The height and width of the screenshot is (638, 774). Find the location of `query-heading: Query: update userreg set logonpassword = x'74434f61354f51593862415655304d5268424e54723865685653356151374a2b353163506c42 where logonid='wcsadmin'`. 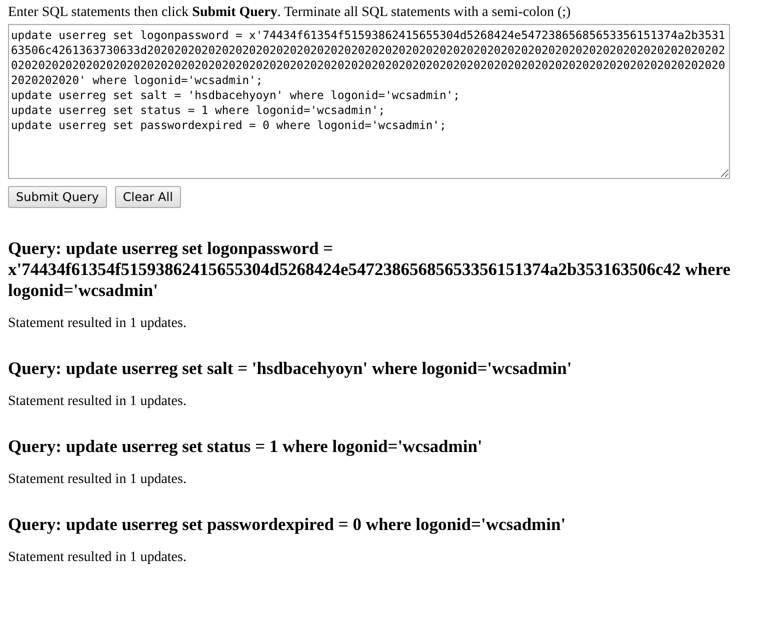

query-heading: Query: update userreg set logonpassword = x'74434f61354f51593862415655304d5268424e54723865685653356151374a2b353163506c42 where logonid='wcsadmin' is located at coordinates (370, 269).